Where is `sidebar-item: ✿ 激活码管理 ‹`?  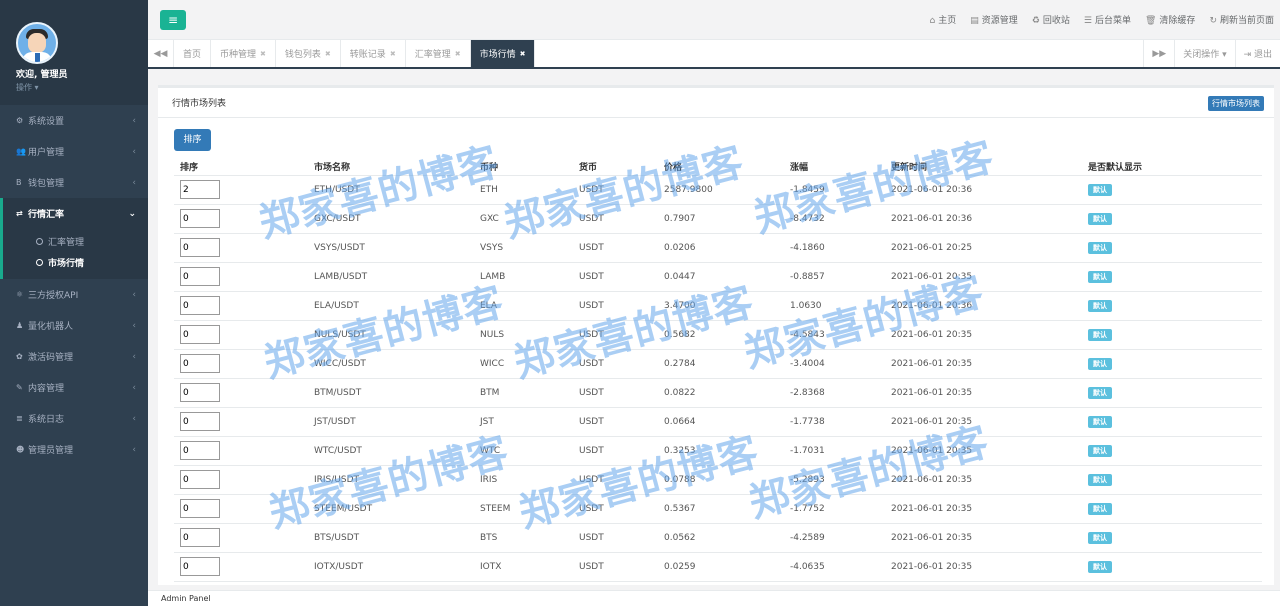
sidebar-item: ✿ 激活码管理 ‹ is located at coordinates (74, 356).